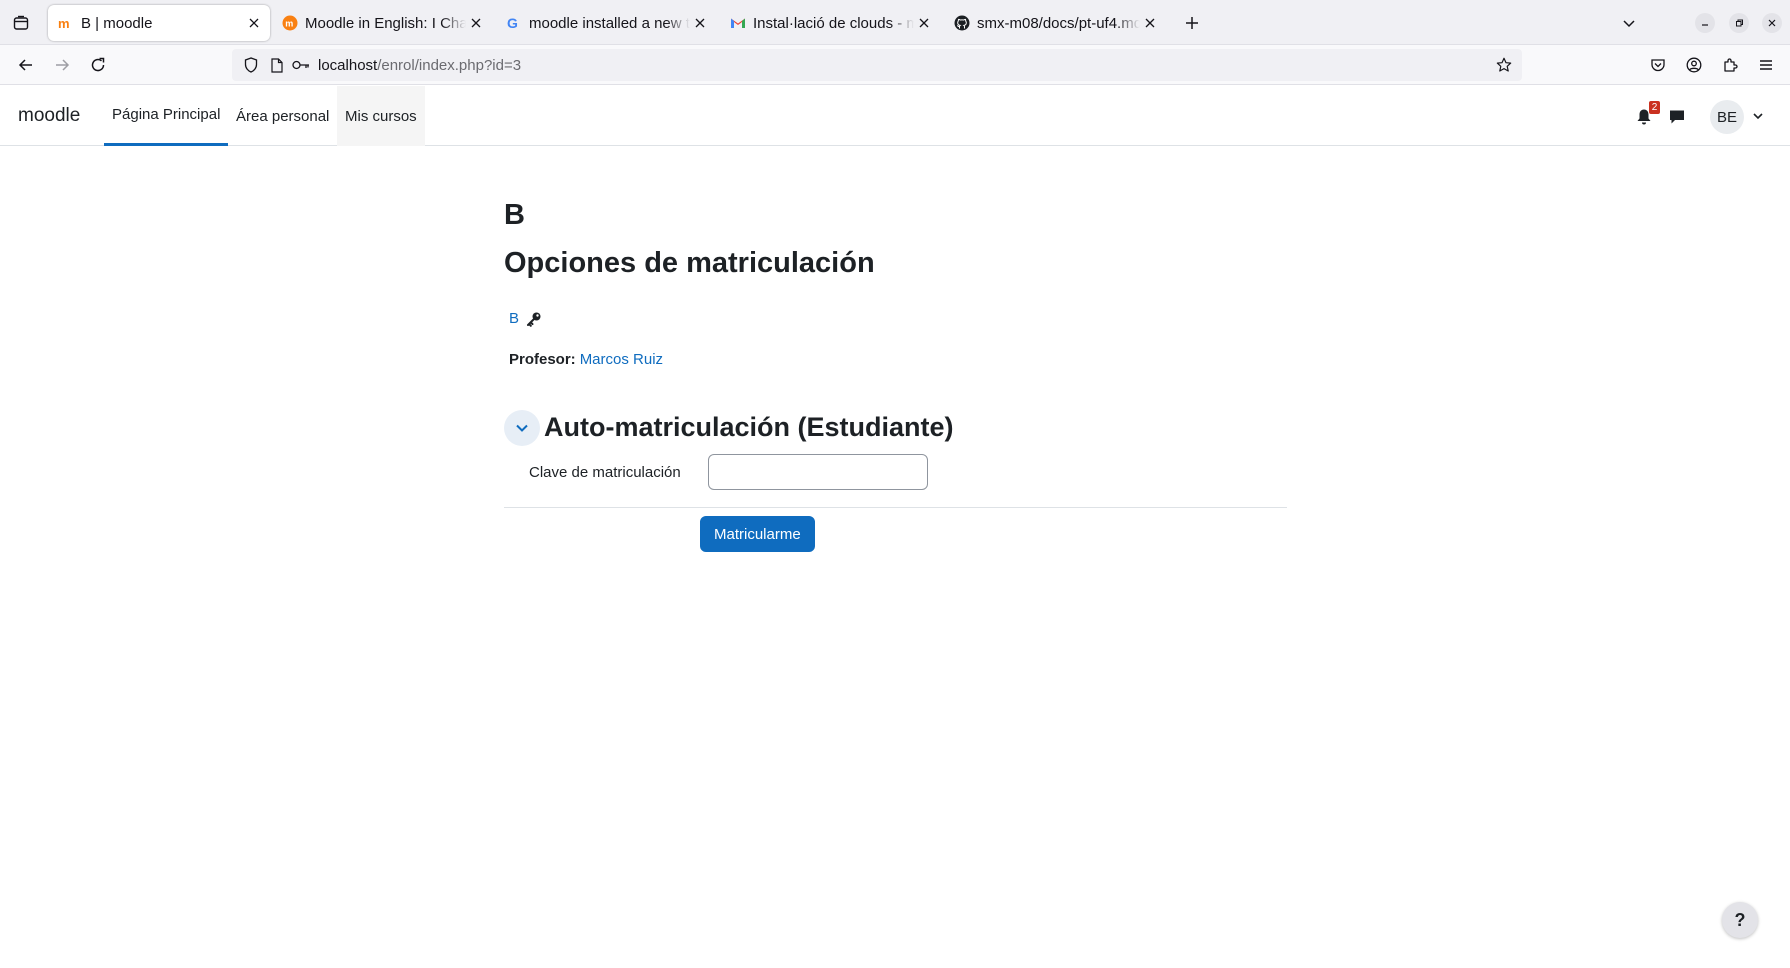 The image size is (1790, 968). What do you see at coordinates (381, 116) in the screenshot?
I see `nav-item-my-courses: Mis cursos` at bounding box center [381, 116].